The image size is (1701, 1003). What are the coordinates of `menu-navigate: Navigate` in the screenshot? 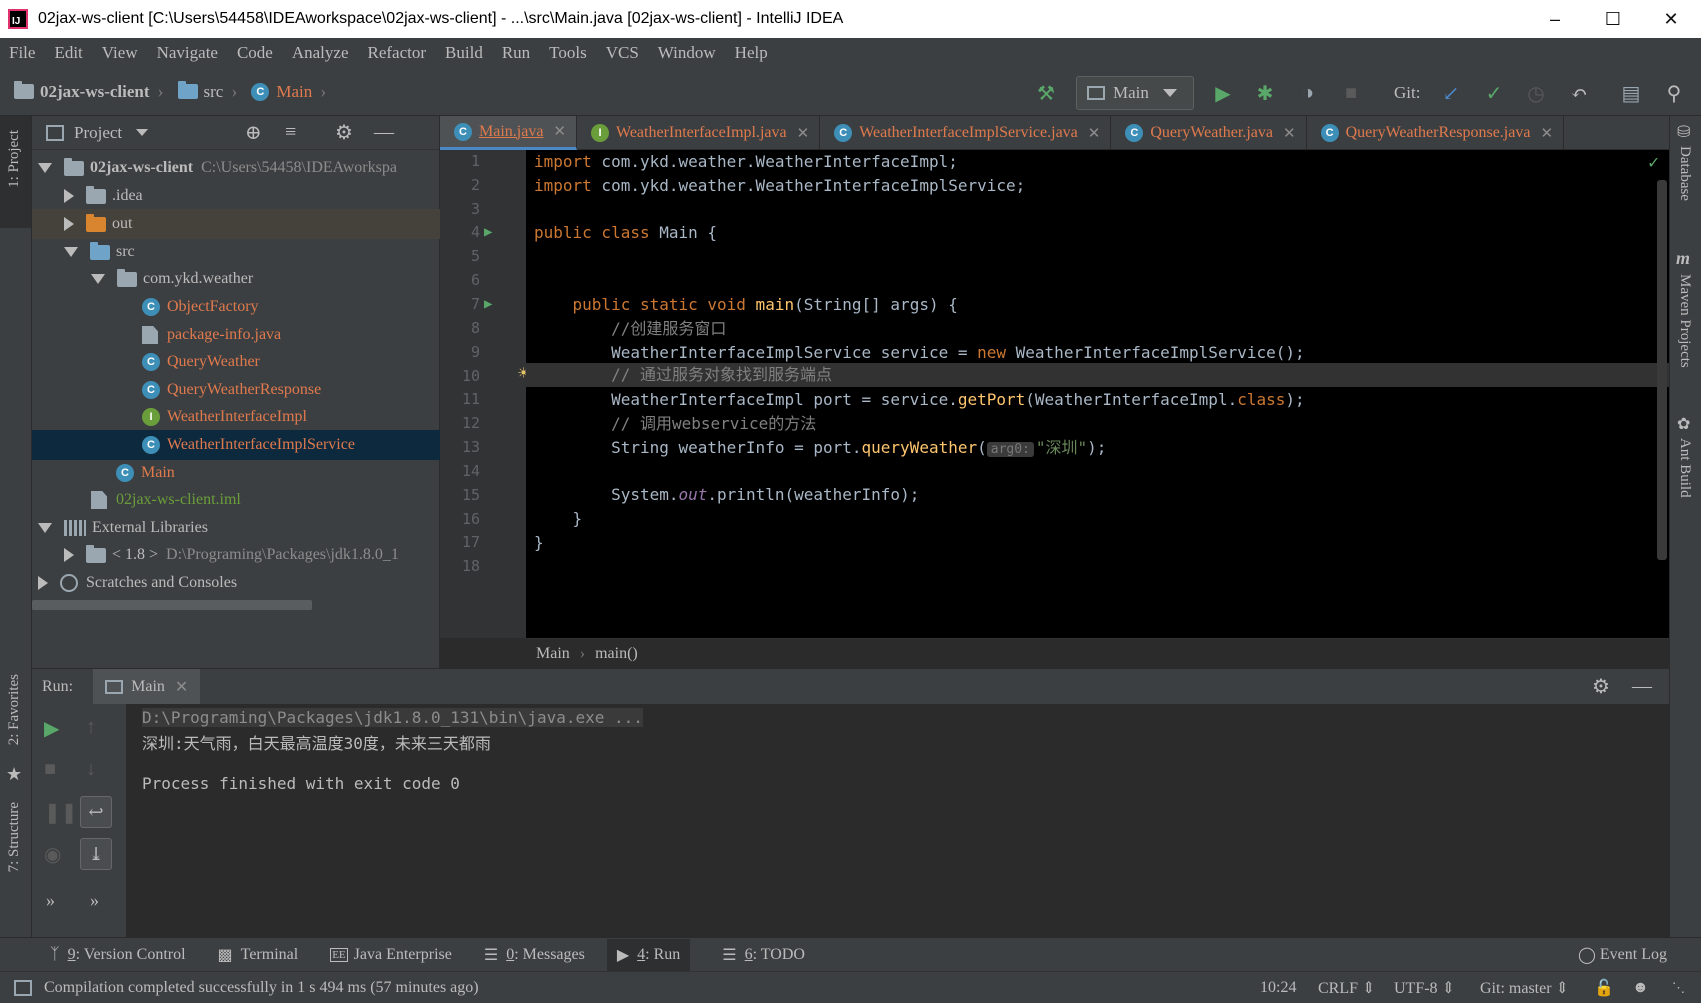 It's located at (187, 53).